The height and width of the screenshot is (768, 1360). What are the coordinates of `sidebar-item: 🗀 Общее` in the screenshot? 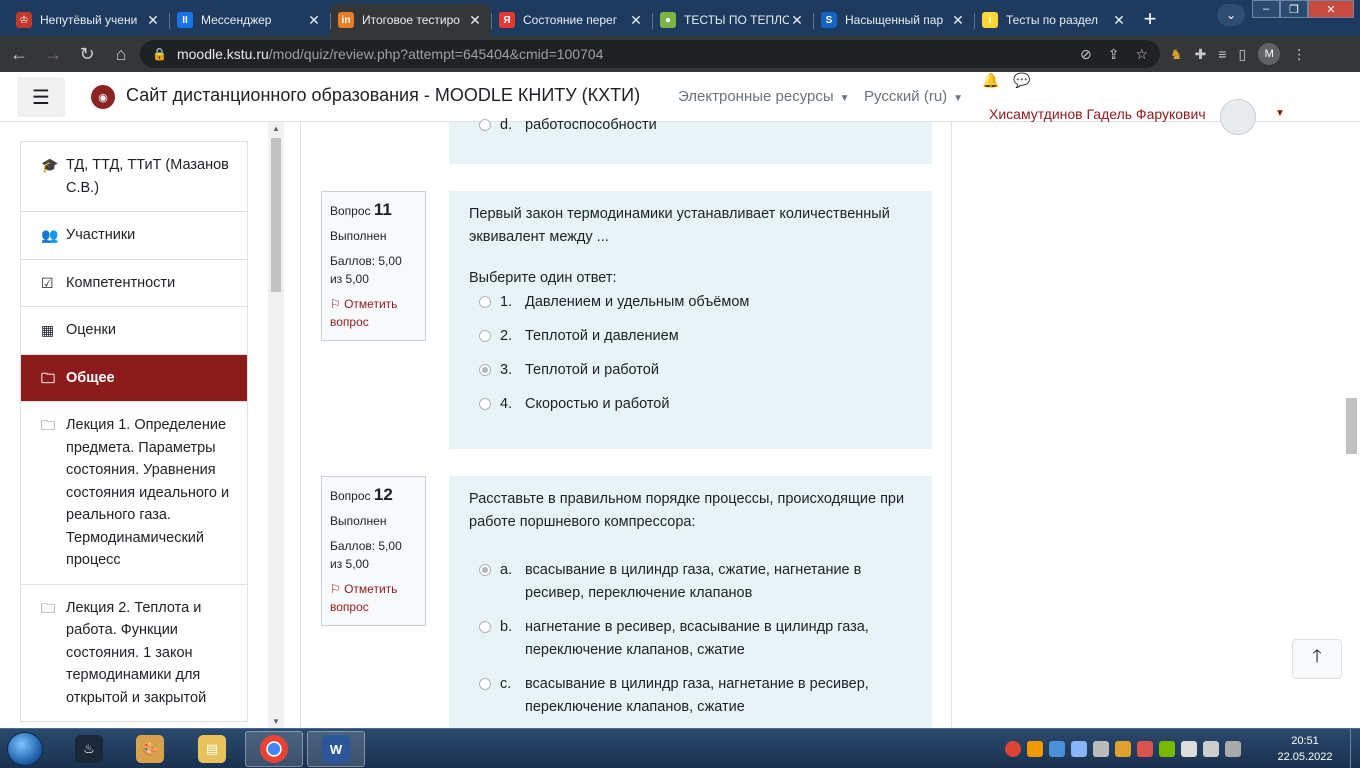 It's located at (134, 378).